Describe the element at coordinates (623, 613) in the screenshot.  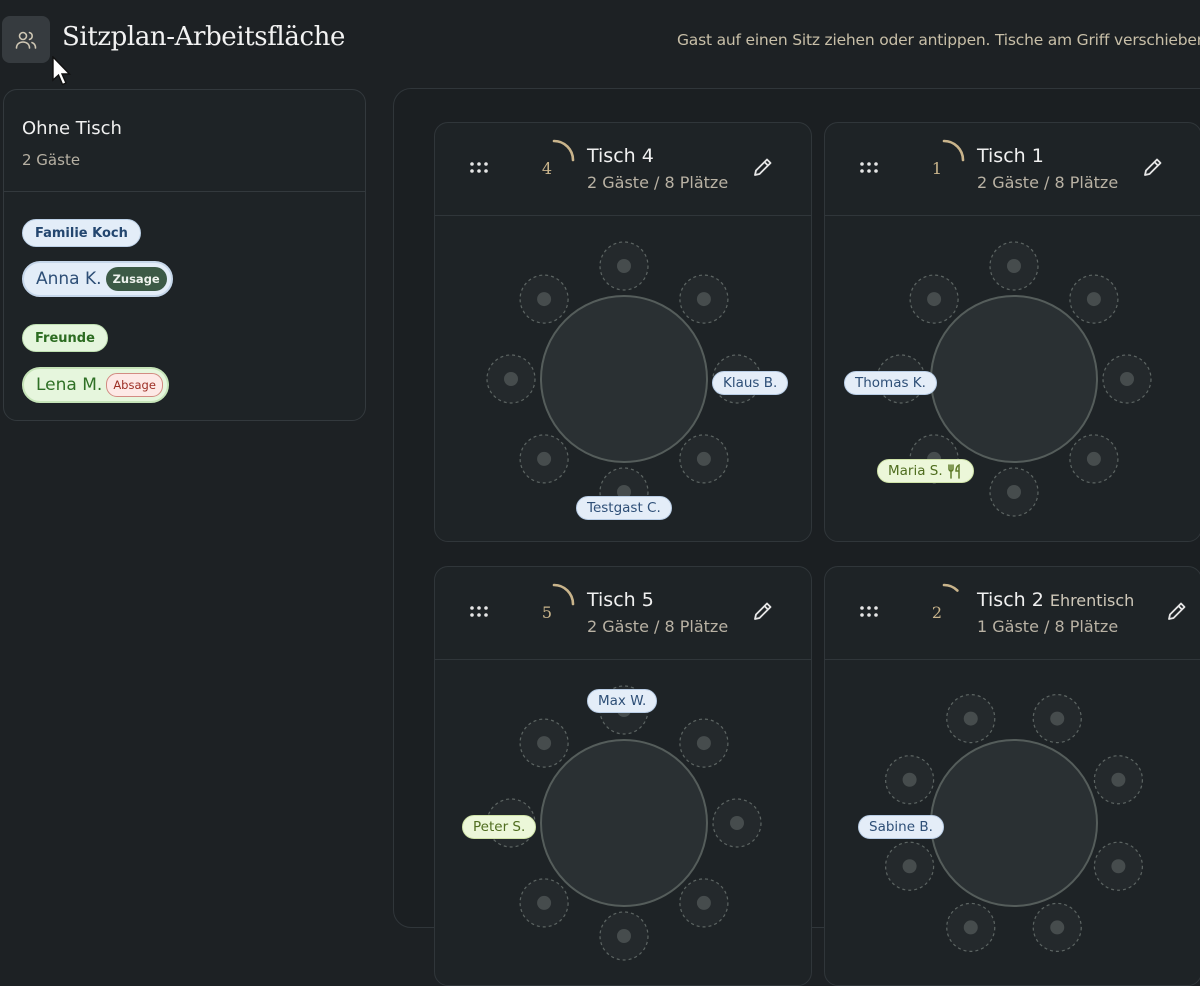
I see `table-card-header: 5 Tisch 5 2 Gäste / 8 Plätze` at that location.